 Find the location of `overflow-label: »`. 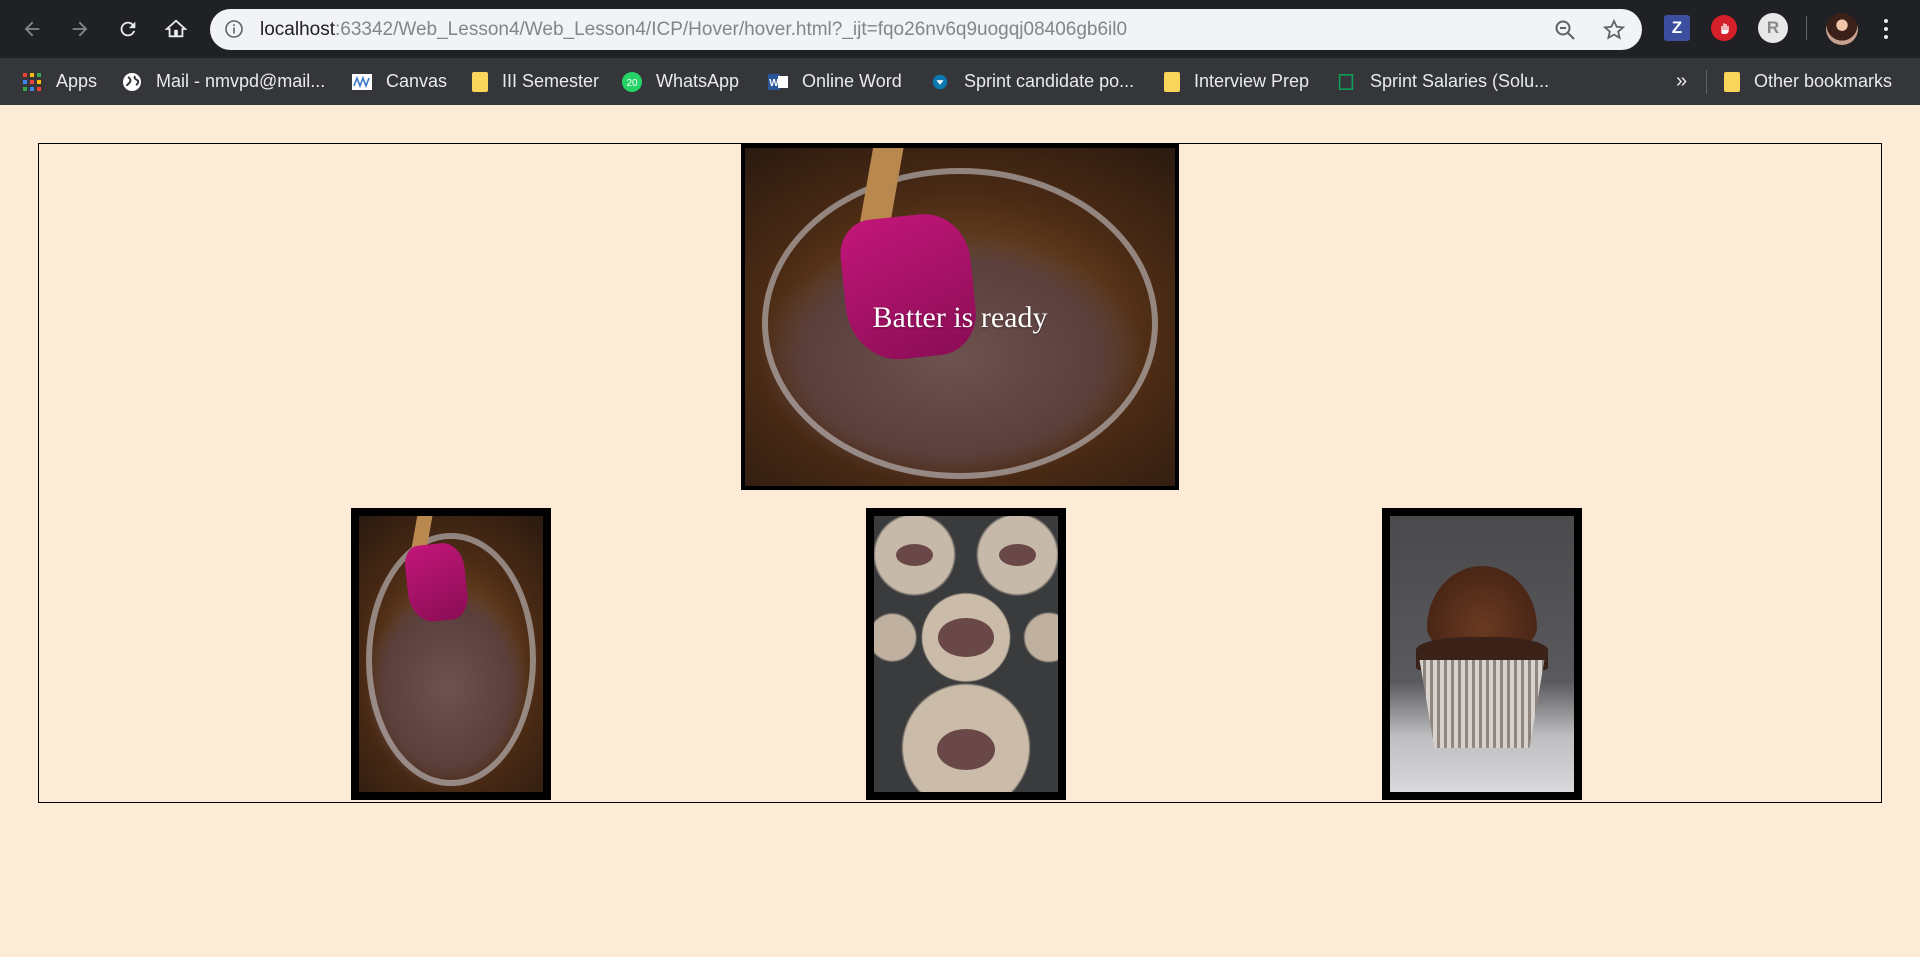

overflow-label: » is located at coordinates (1682, 81).